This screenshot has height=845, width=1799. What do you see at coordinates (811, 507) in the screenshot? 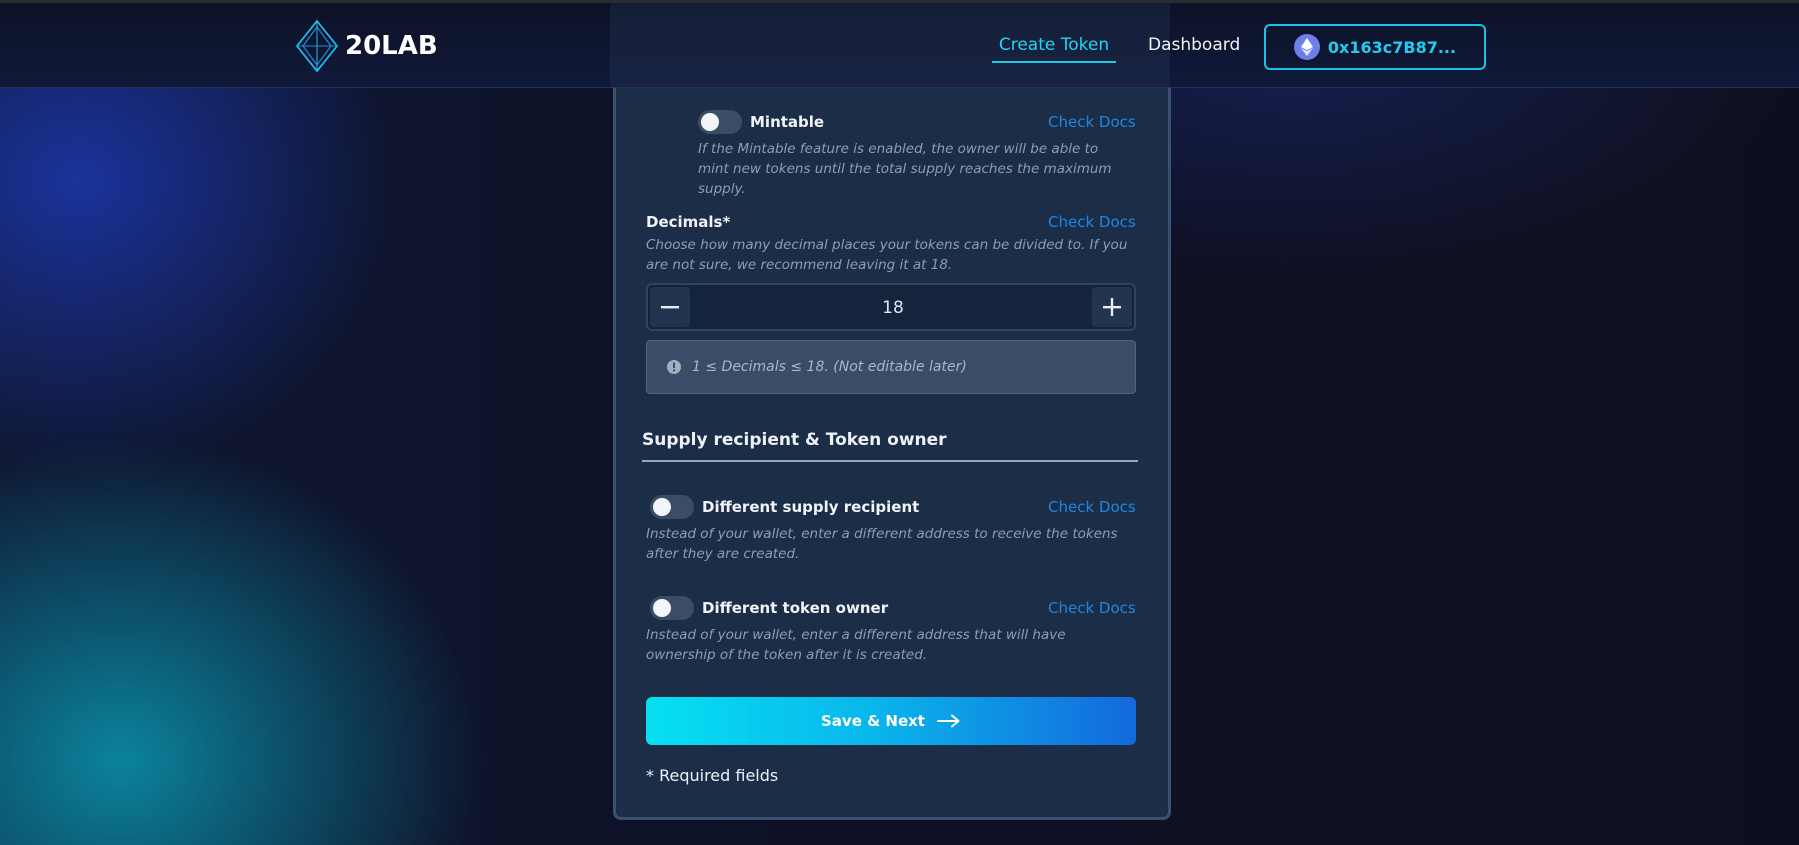
I see `supply-recipient-label: Different supply recipient` at bounding box center [811, 507].